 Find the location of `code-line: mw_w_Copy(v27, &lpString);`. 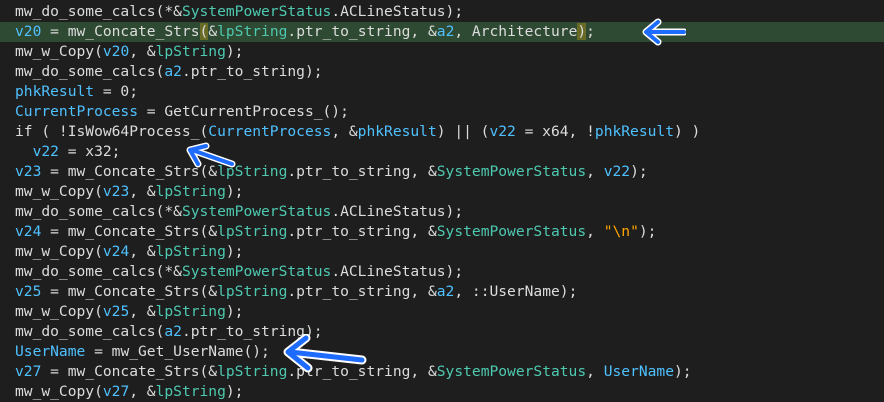

code-line: mw_w_Copy(v27, &lpString); is located at coordinates (442, 392).